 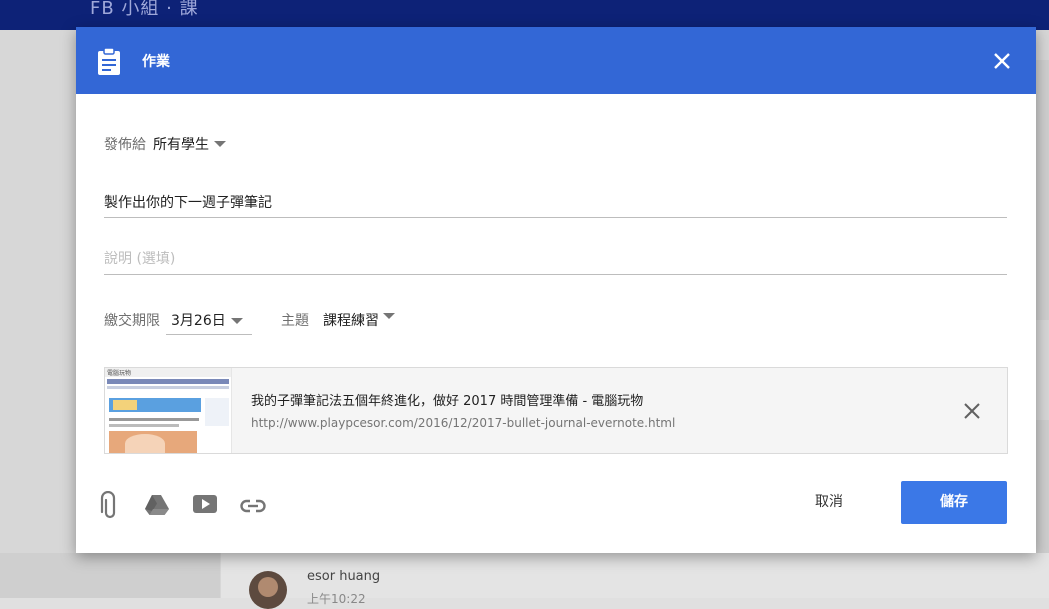 What do you see at coordinates (829, 502) in the screenshot?
I see `cancel-button: 取消` at bounding box center [829, 502].